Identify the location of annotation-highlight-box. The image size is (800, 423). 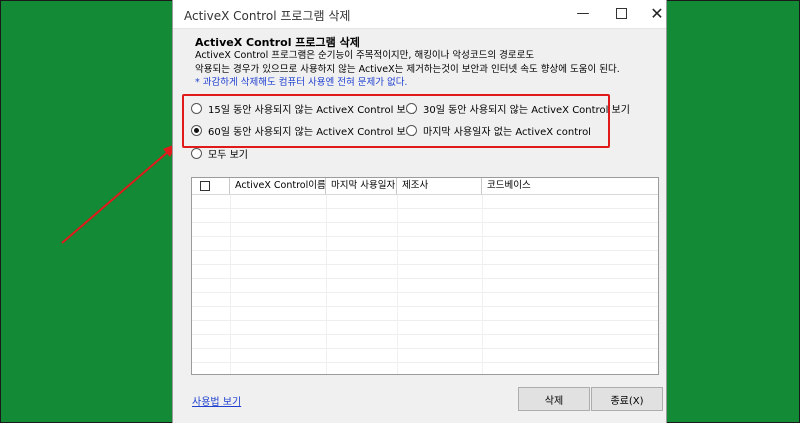
(396, 121).